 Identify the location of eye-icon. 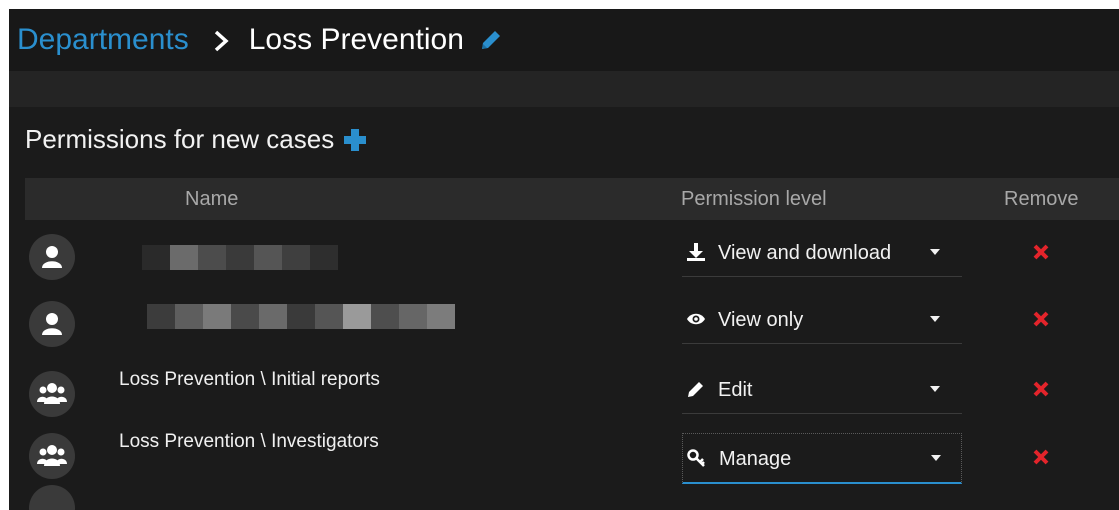
(696, 319).